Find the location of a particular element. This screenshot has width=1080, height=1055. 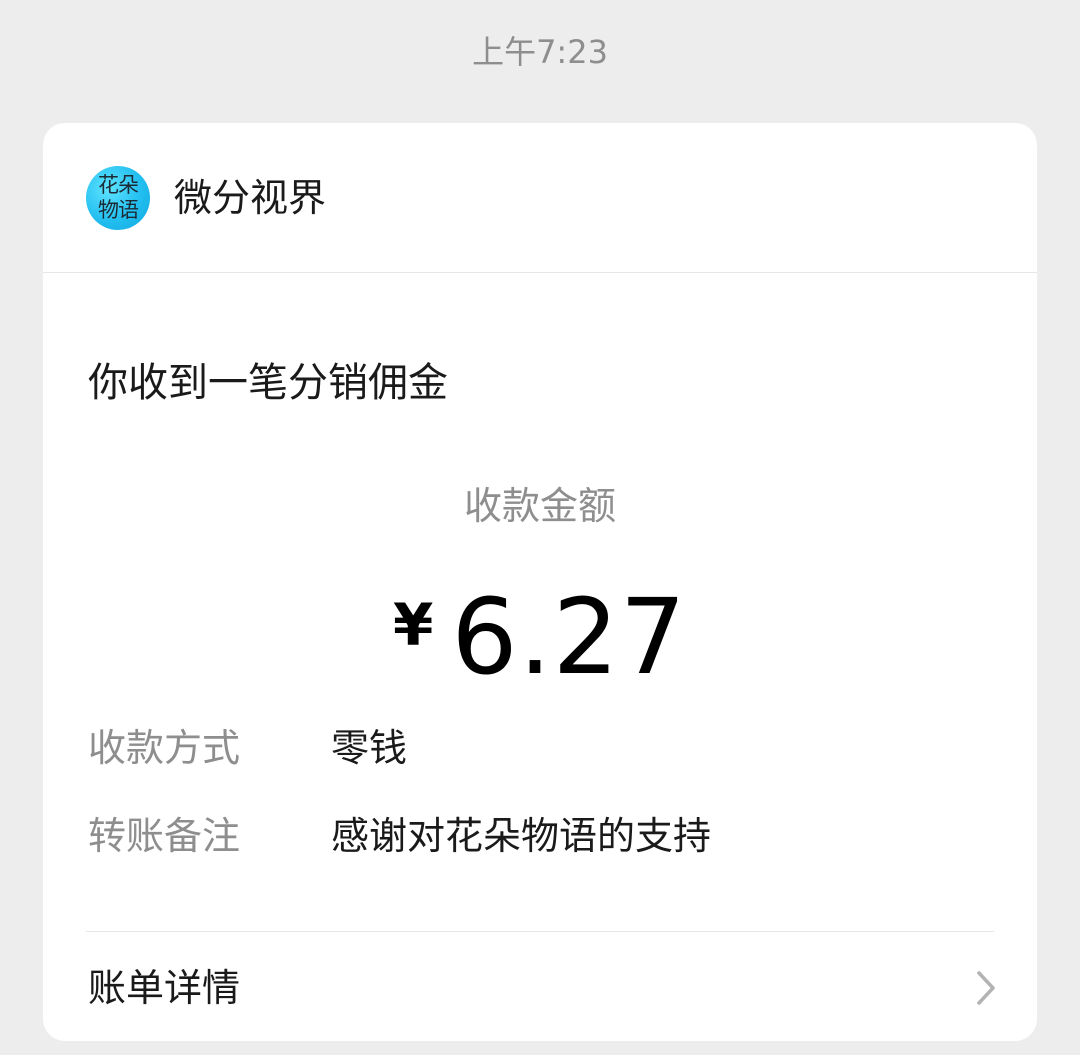

message-timestamp: 上午7:23 is located at coordinates (540, 52).